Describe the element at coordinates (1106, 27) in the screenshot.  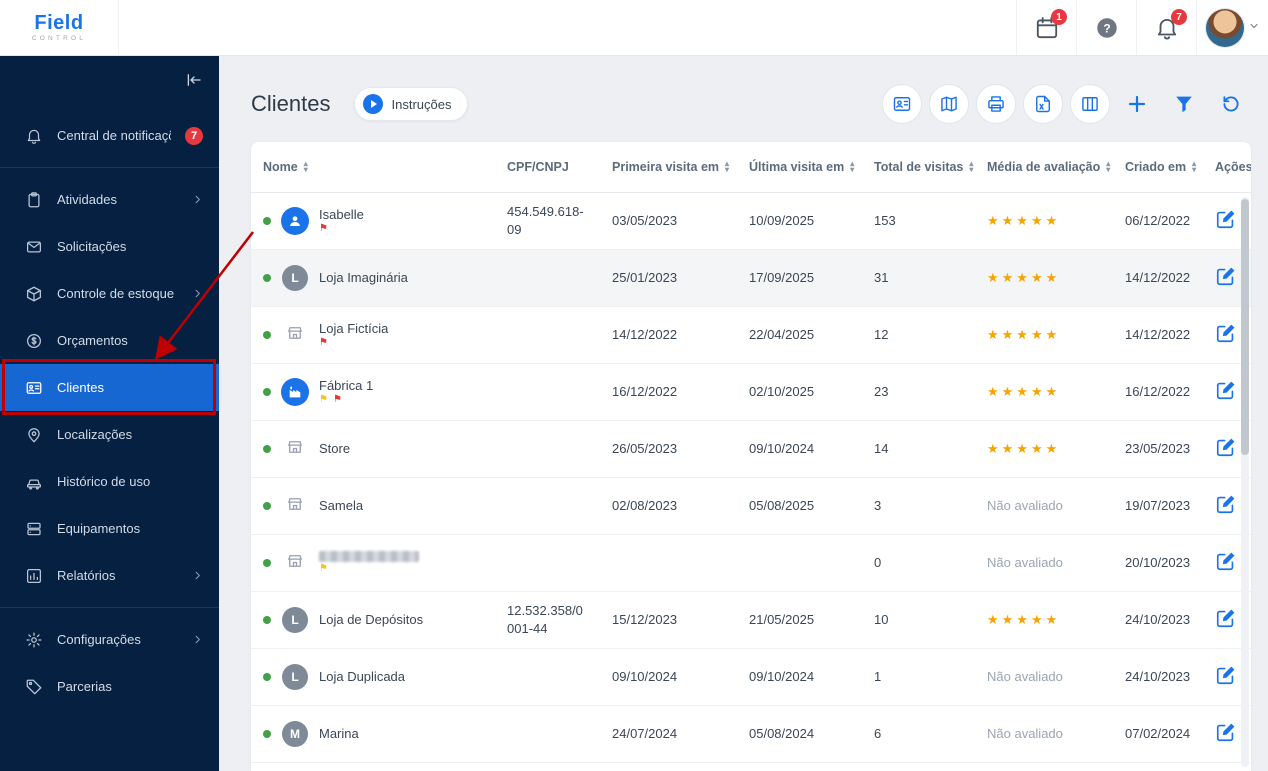
I see `help-button: ?` at that location.